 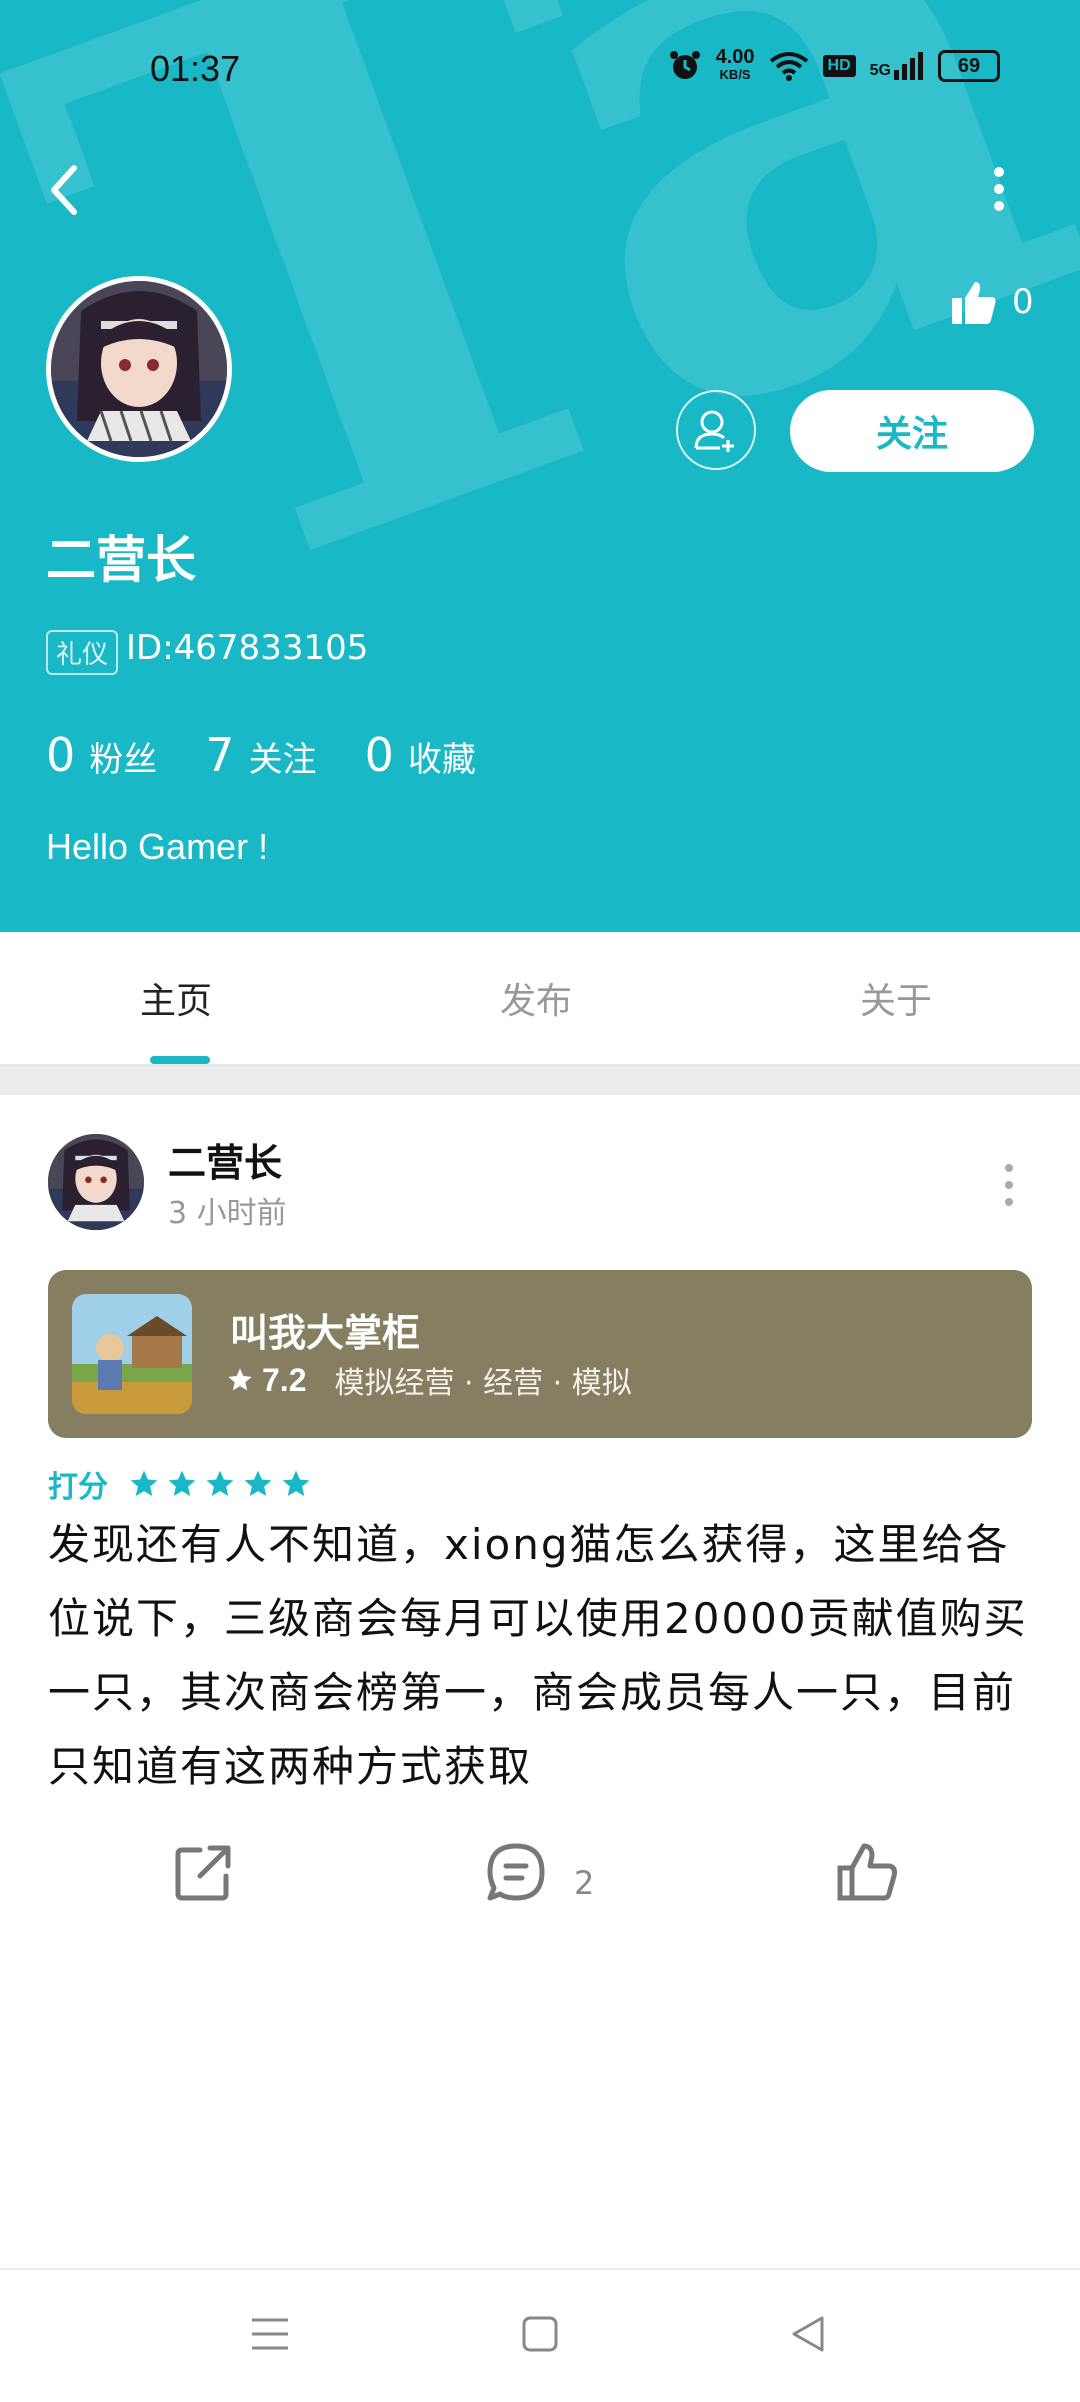 What do you see at coordinates (868, 1872) in the screenshot?
I see `like-icon` at bounding box center [868, 1872].